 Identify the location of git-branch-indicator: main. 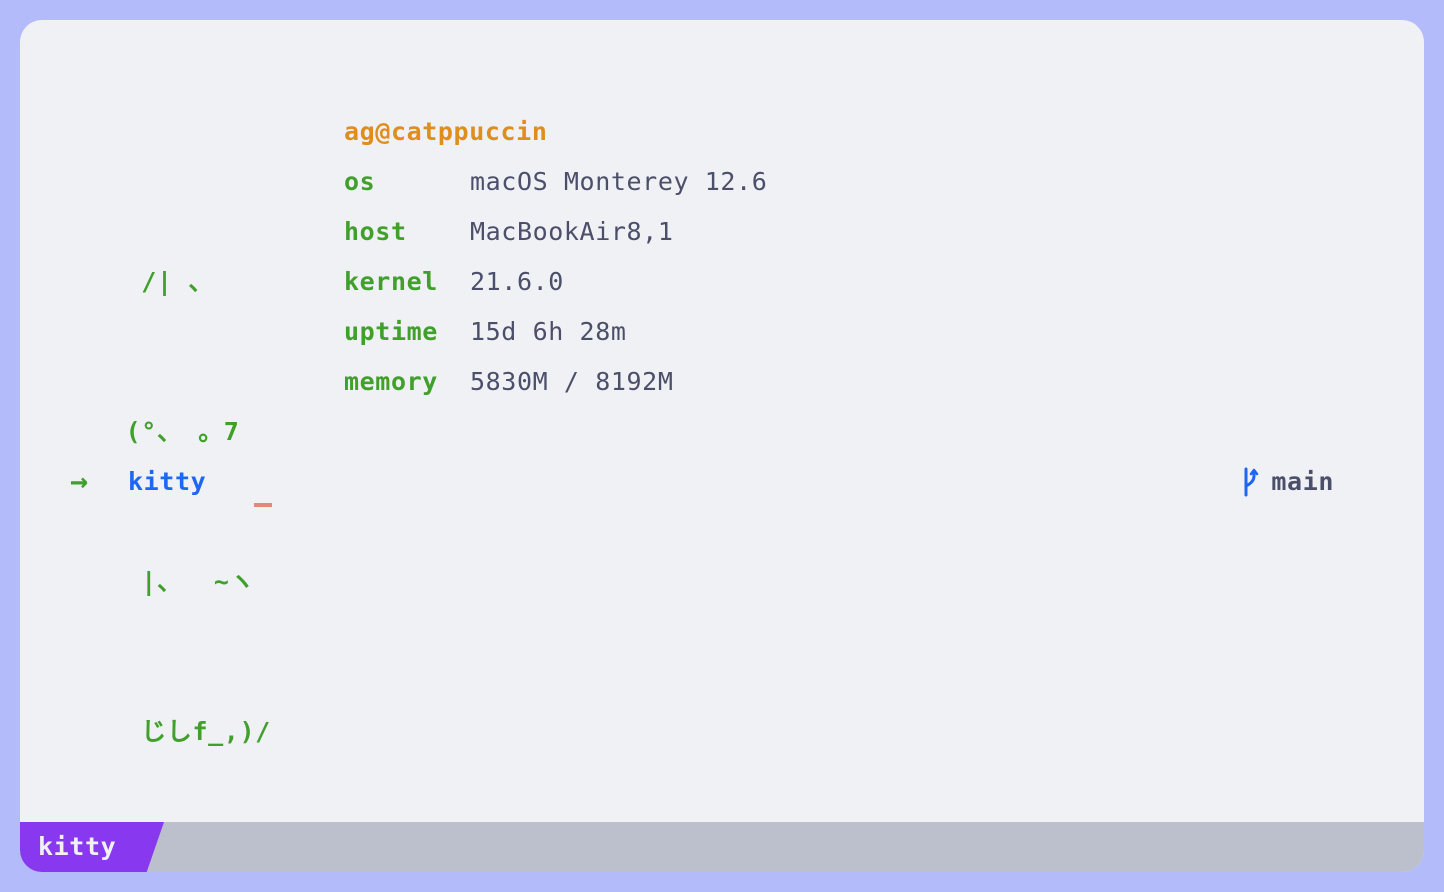
(1285, 482).